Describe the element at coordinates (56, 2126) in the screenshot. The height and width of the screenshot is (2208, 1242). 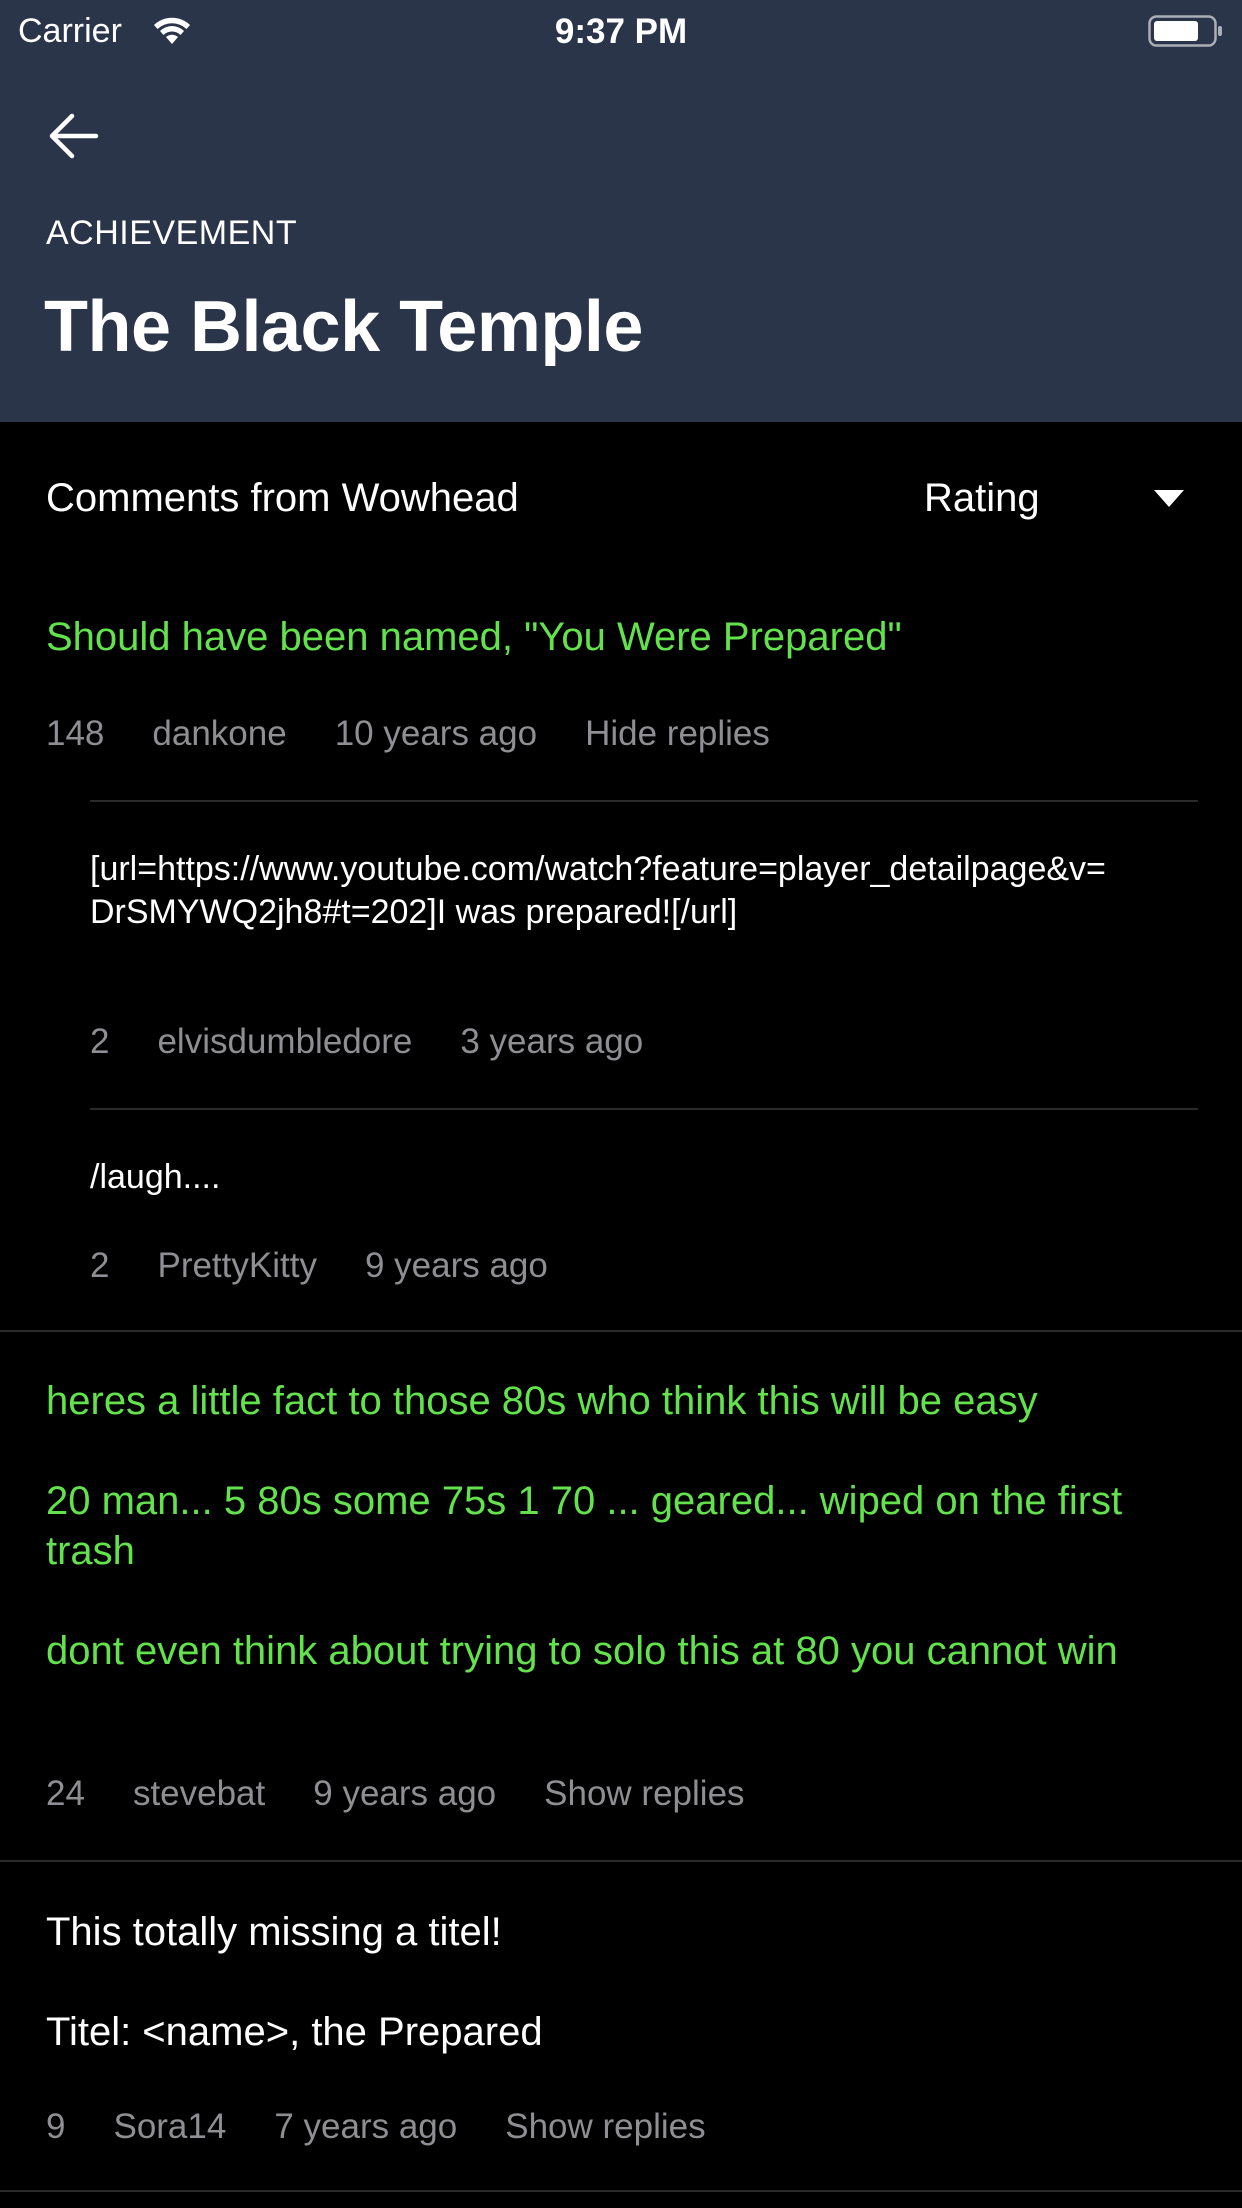
I see `comment-rating: 9` at that location.